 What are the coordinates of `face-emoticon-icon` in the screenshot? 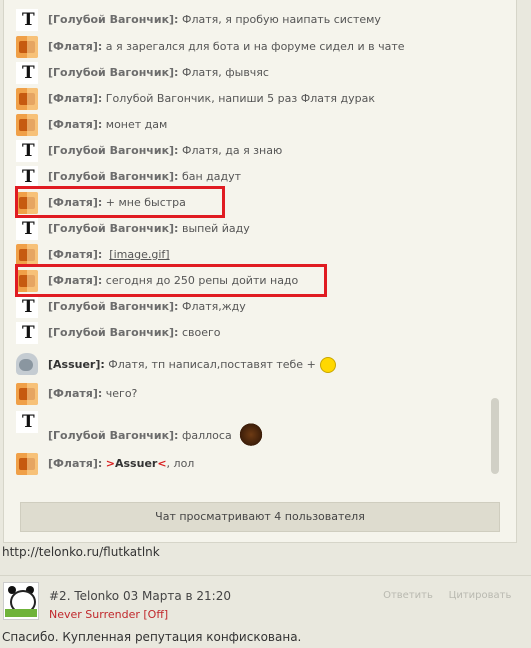 It's located at (250, 436).